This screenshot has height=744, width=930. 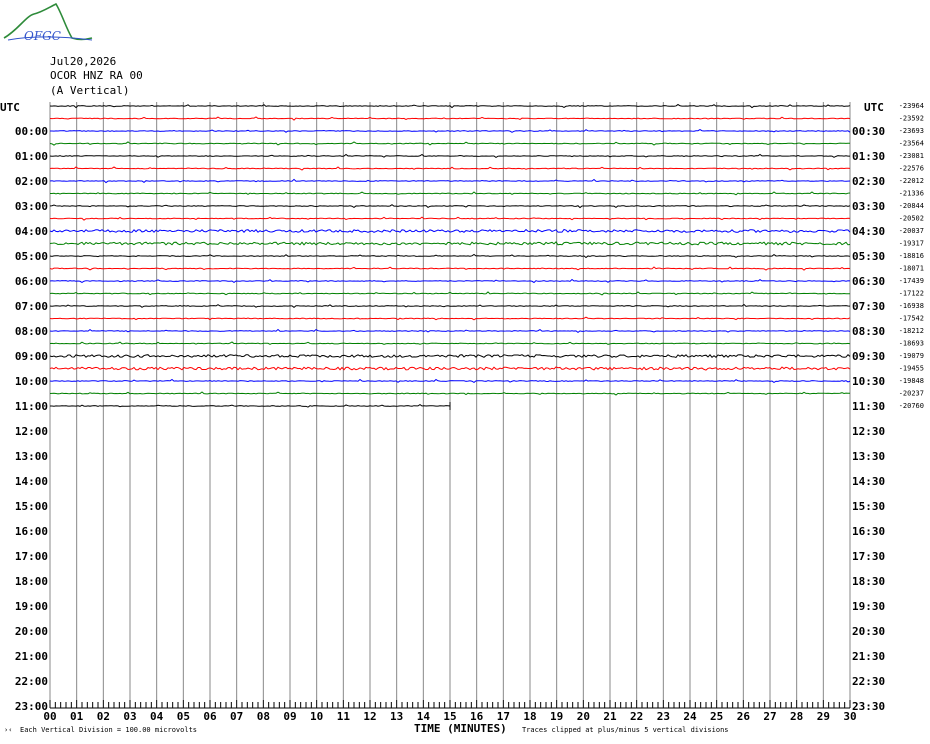 I want to click on x-tick-label: 19, so click(x=556, y=716).